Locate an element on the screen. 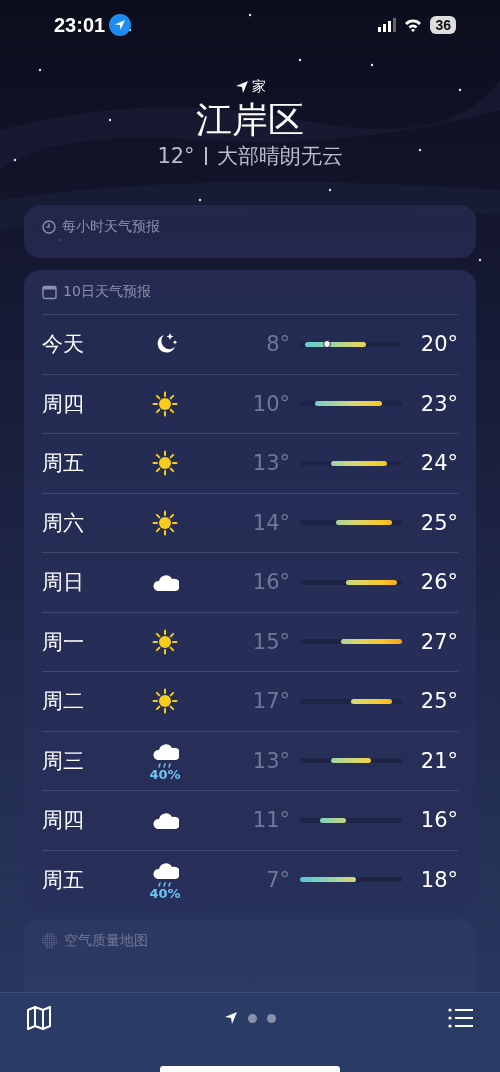 The image size is (500, 1072). low-temperature: 8° is located at coordinates (277, 344).